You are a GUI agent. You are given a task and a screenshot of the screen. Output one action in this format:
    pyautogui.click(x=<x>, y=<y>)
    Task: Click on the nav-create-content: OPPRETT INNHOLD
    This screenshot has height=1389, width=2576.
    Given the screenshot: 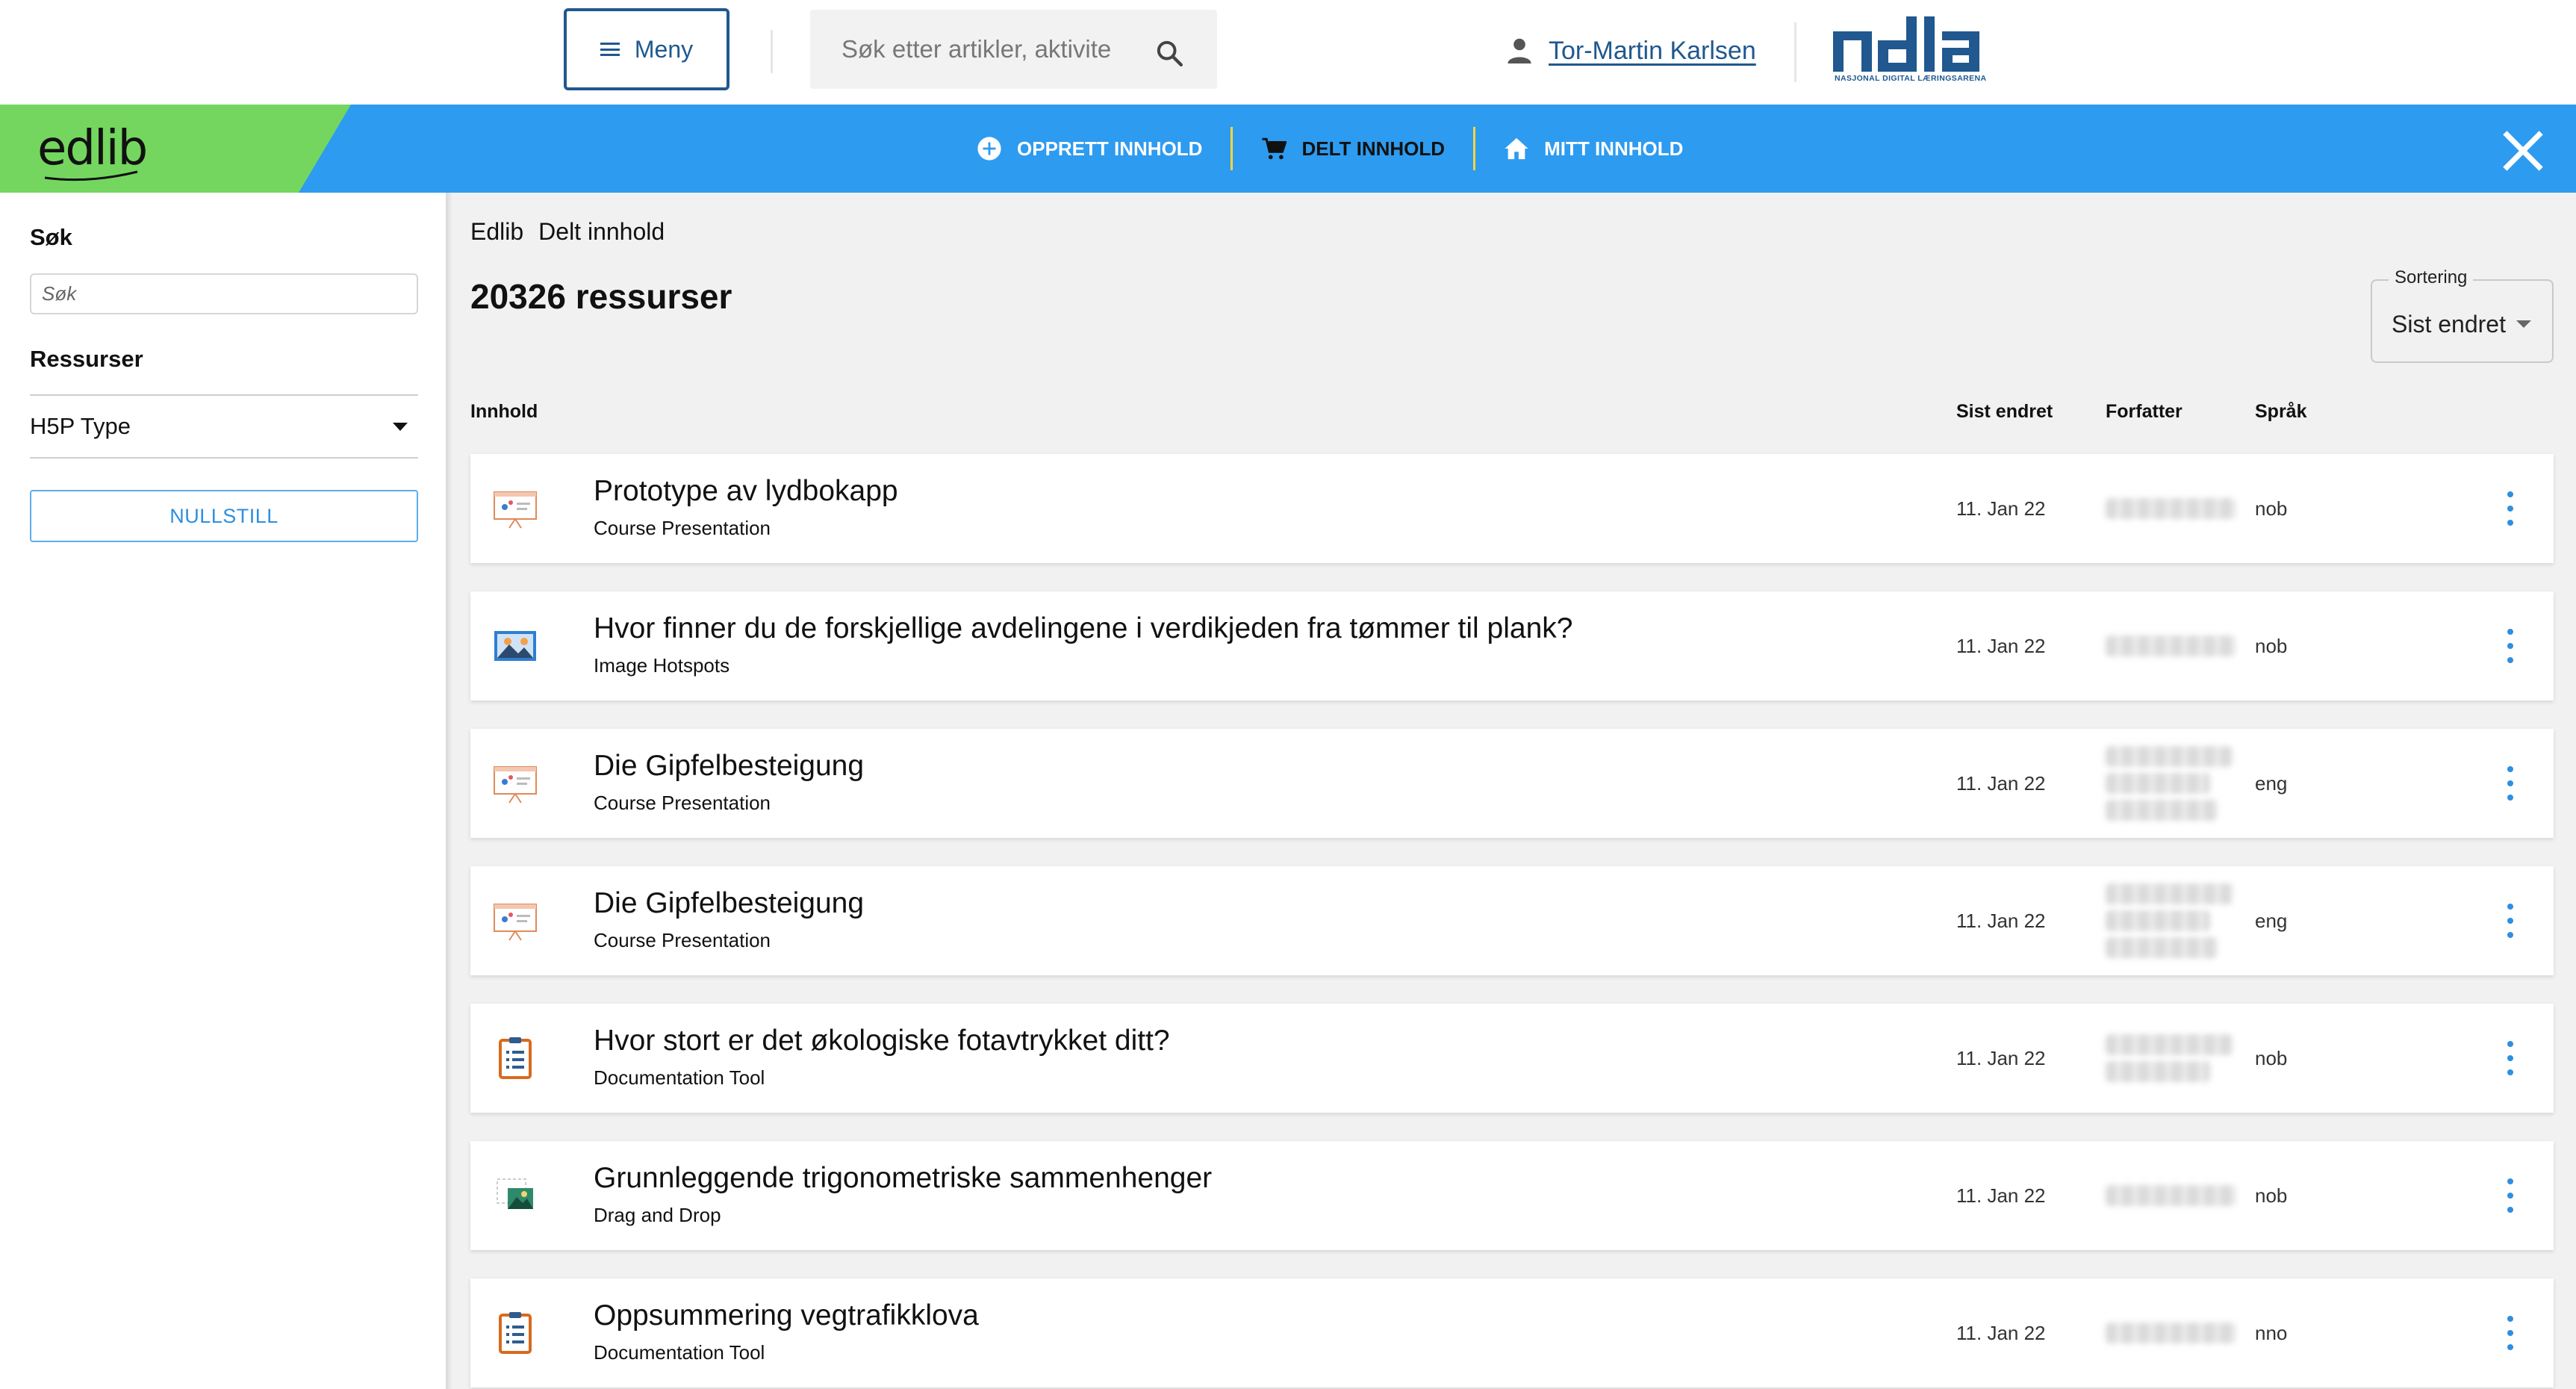 What is the action you would take?
    pyautogui.click(x=1089, y=149)
    